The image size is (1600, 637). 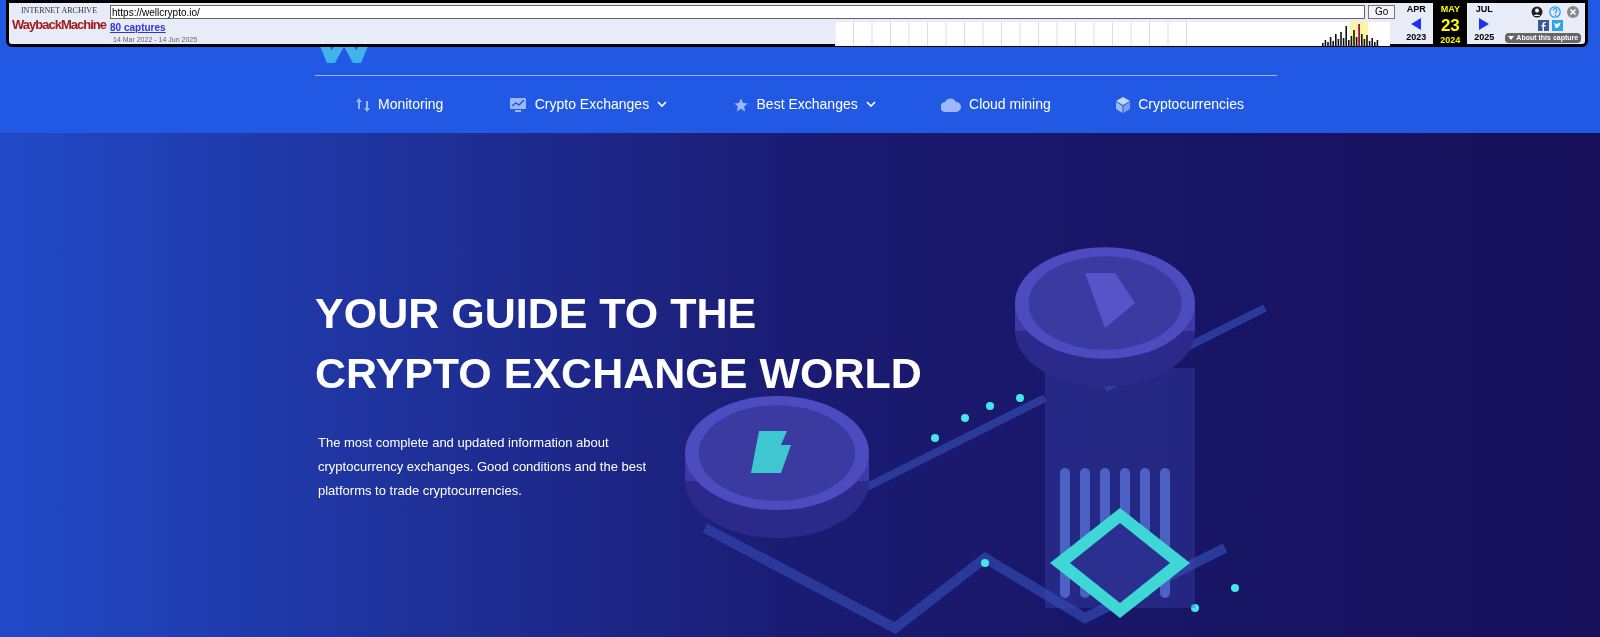 What do you see at coordinates (1511, 38) in the screenshot?
I see `caret-icon` at bounding box center [1511, 38].